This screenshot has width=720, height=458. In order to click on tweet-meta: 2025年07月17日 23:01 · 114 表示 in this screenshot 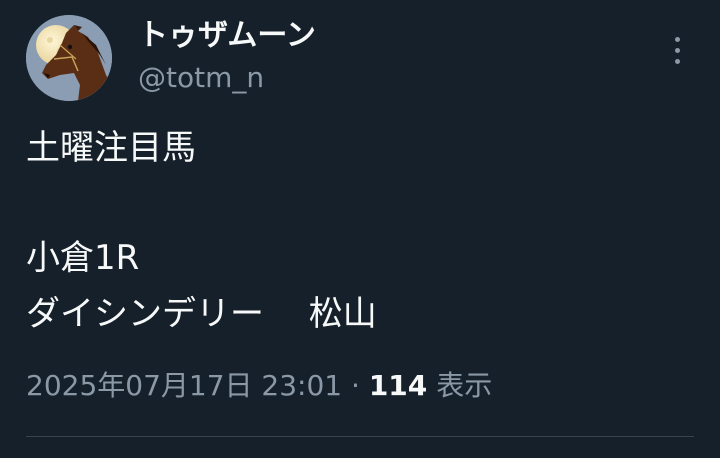, I will do `click(259, 386)`.